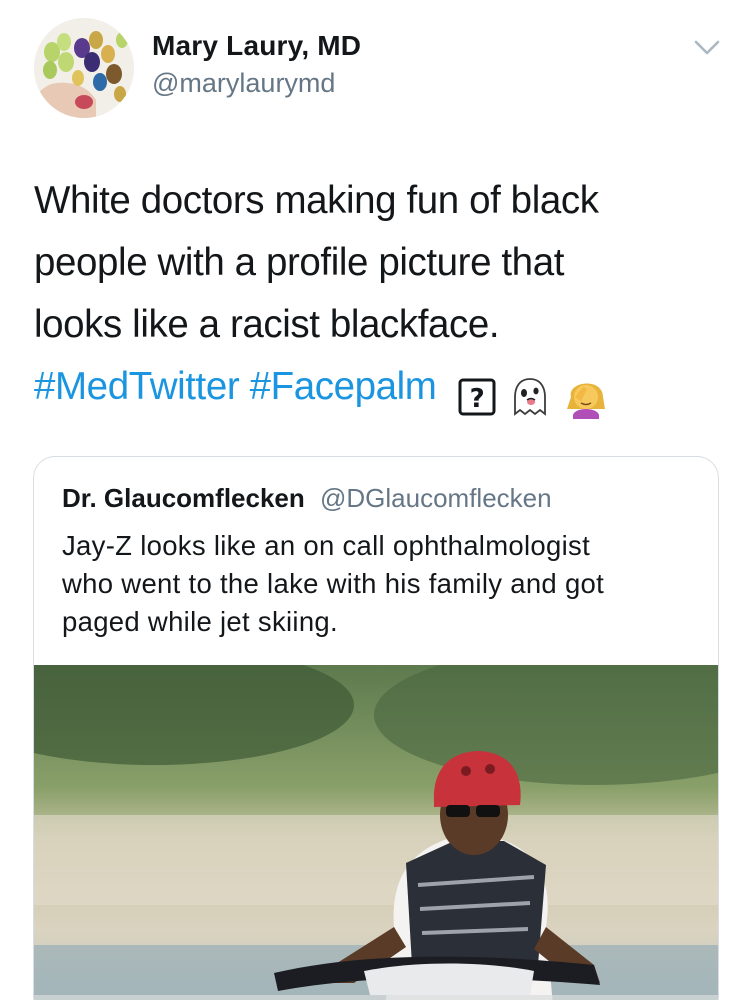  What do you see at coordinates (530, 396) in the screenshot?
I see `ghost-icon` at bounding box center [530, 396].